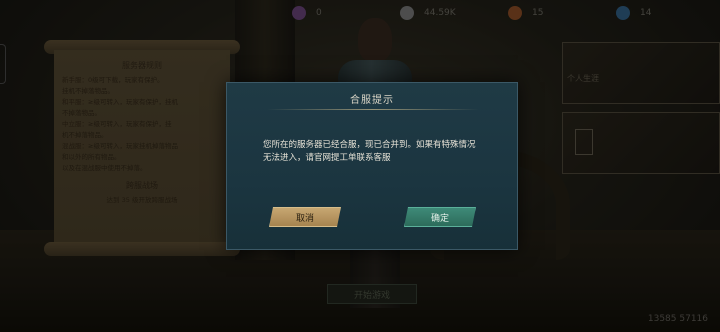  I want to click on dialog-title: 合服提示, so click(372, 100).